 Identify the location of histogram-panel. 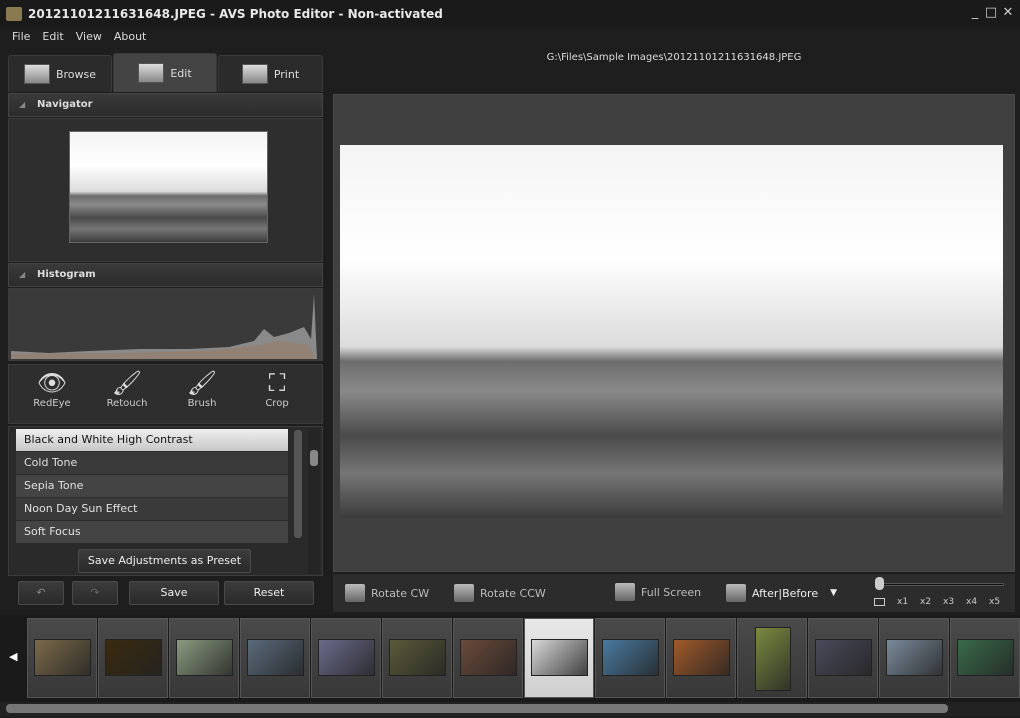
(165, 324).